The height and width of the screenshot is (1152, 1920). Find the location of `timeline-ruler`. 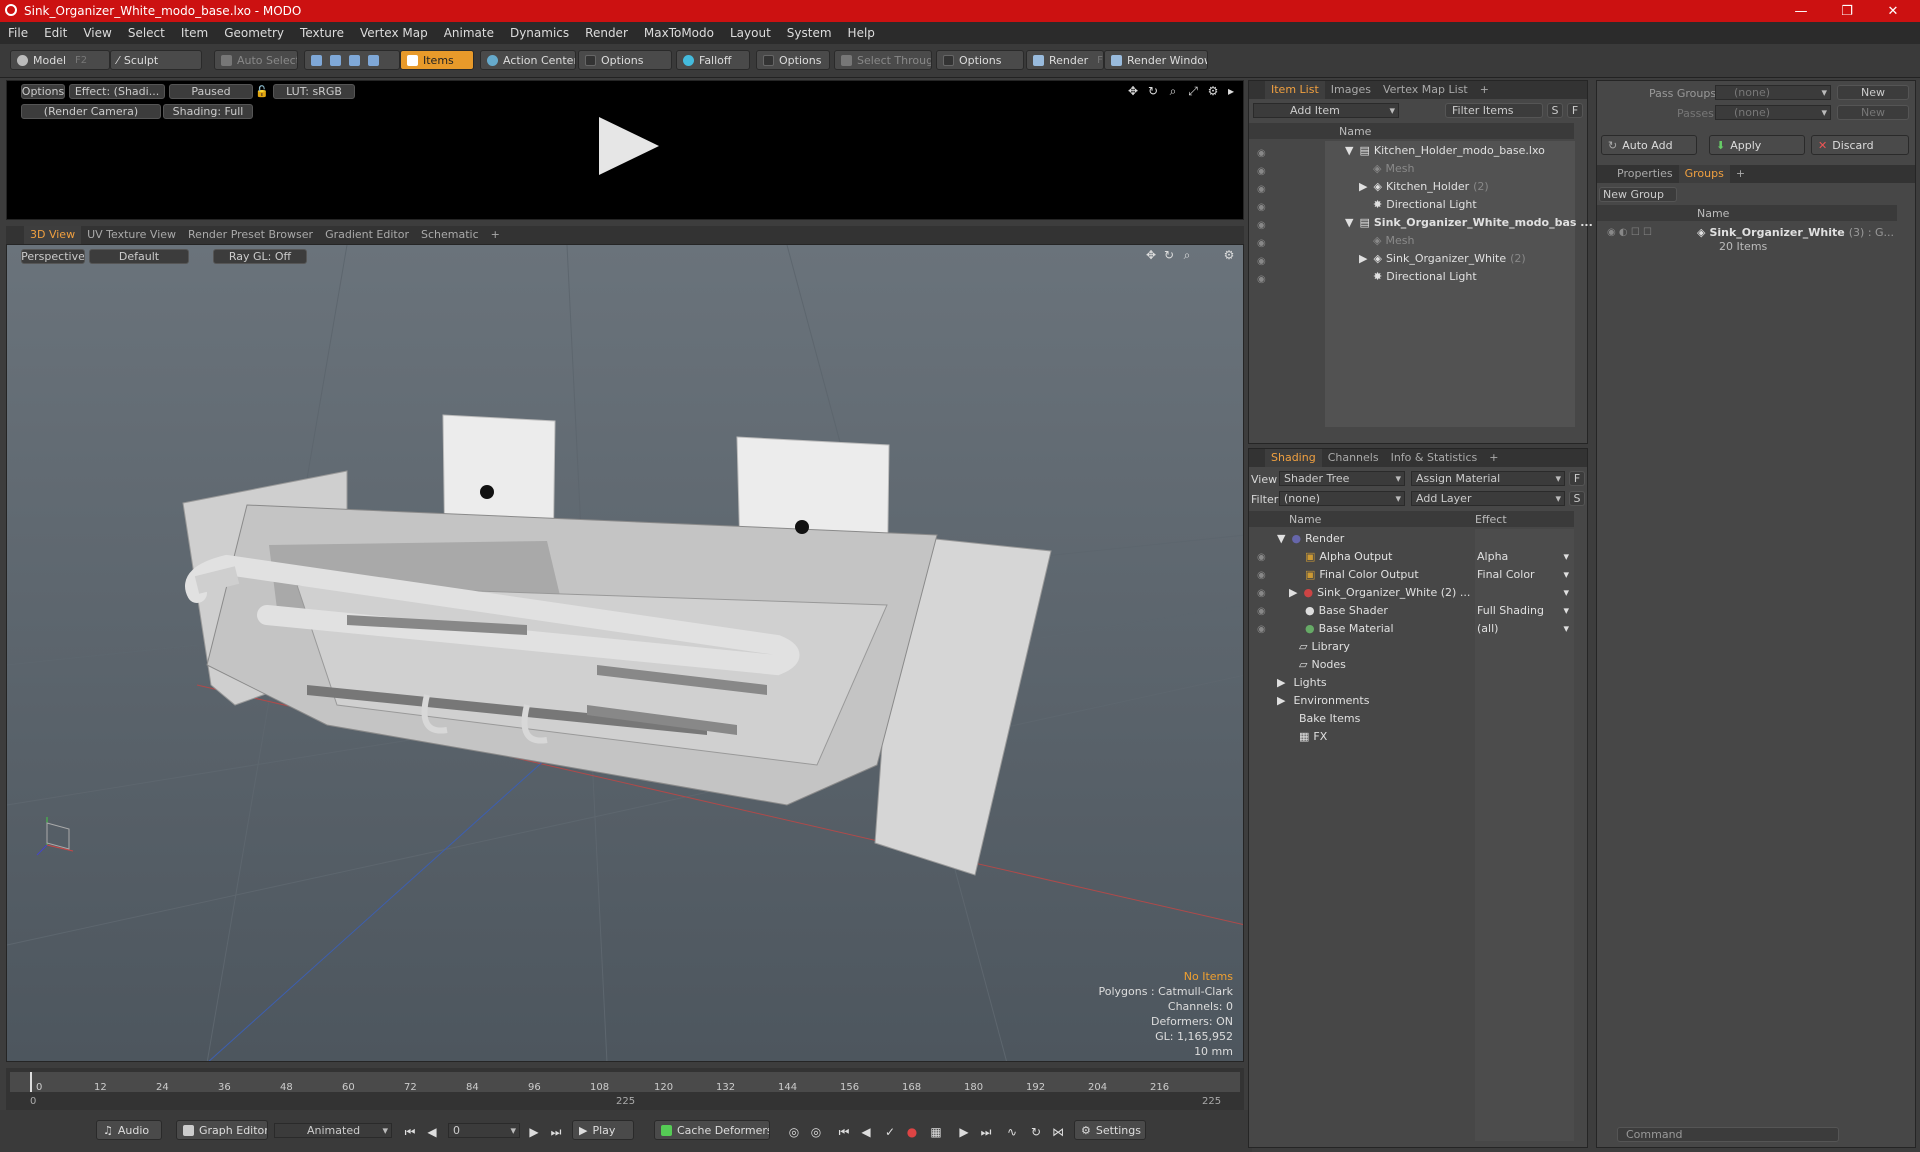

timeline-ruler is located at coordinates (625, 1082).